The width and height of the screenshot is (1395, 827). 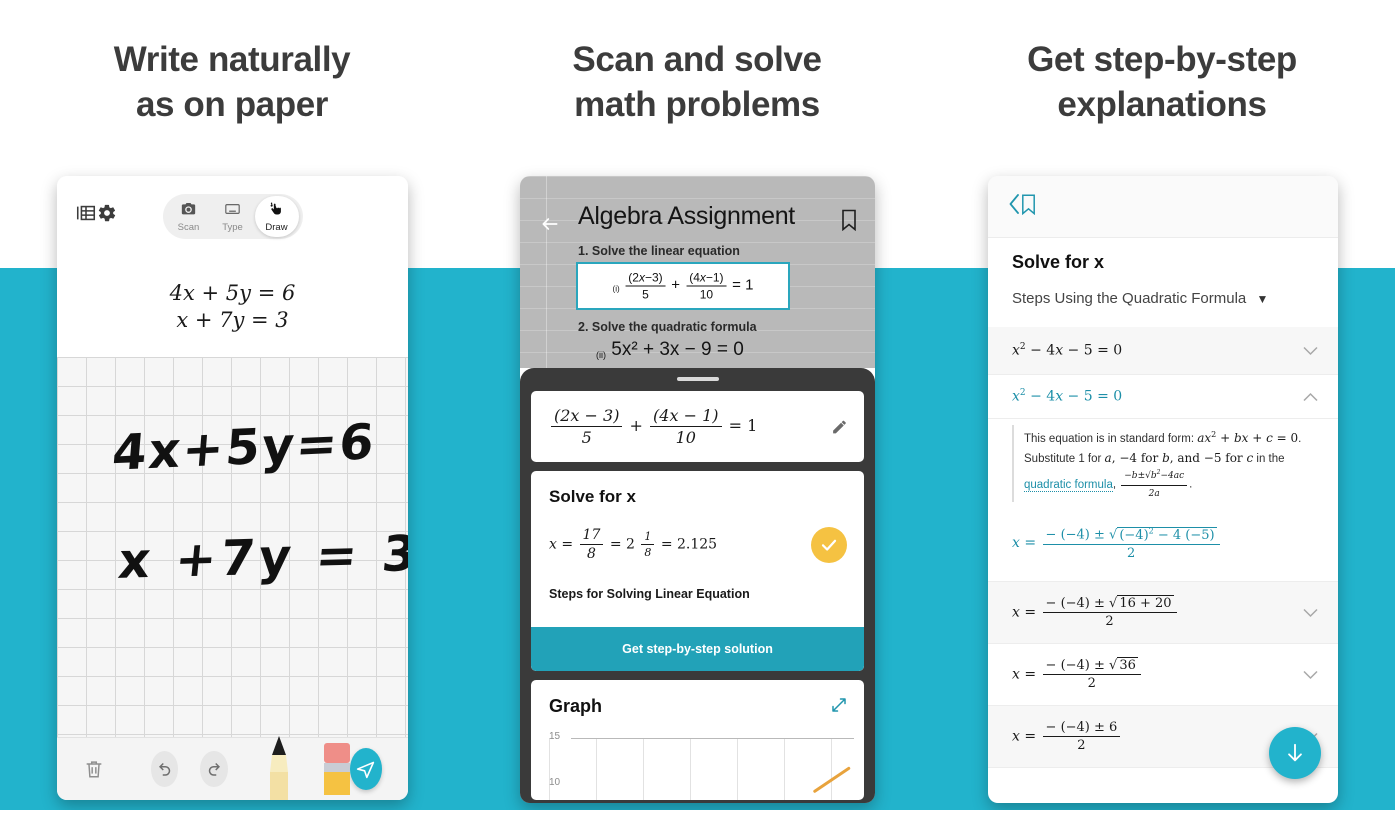 I want to click on sheet-drag-handle, so click(x=697, y=379).